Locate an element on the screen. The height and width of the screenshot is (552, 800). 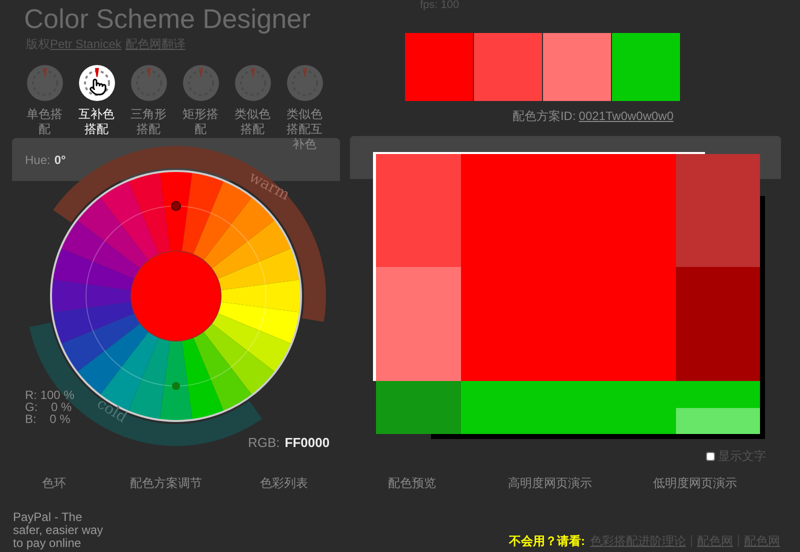
view-tab: 高明度网页演示 is located at coordinates (550, 483).